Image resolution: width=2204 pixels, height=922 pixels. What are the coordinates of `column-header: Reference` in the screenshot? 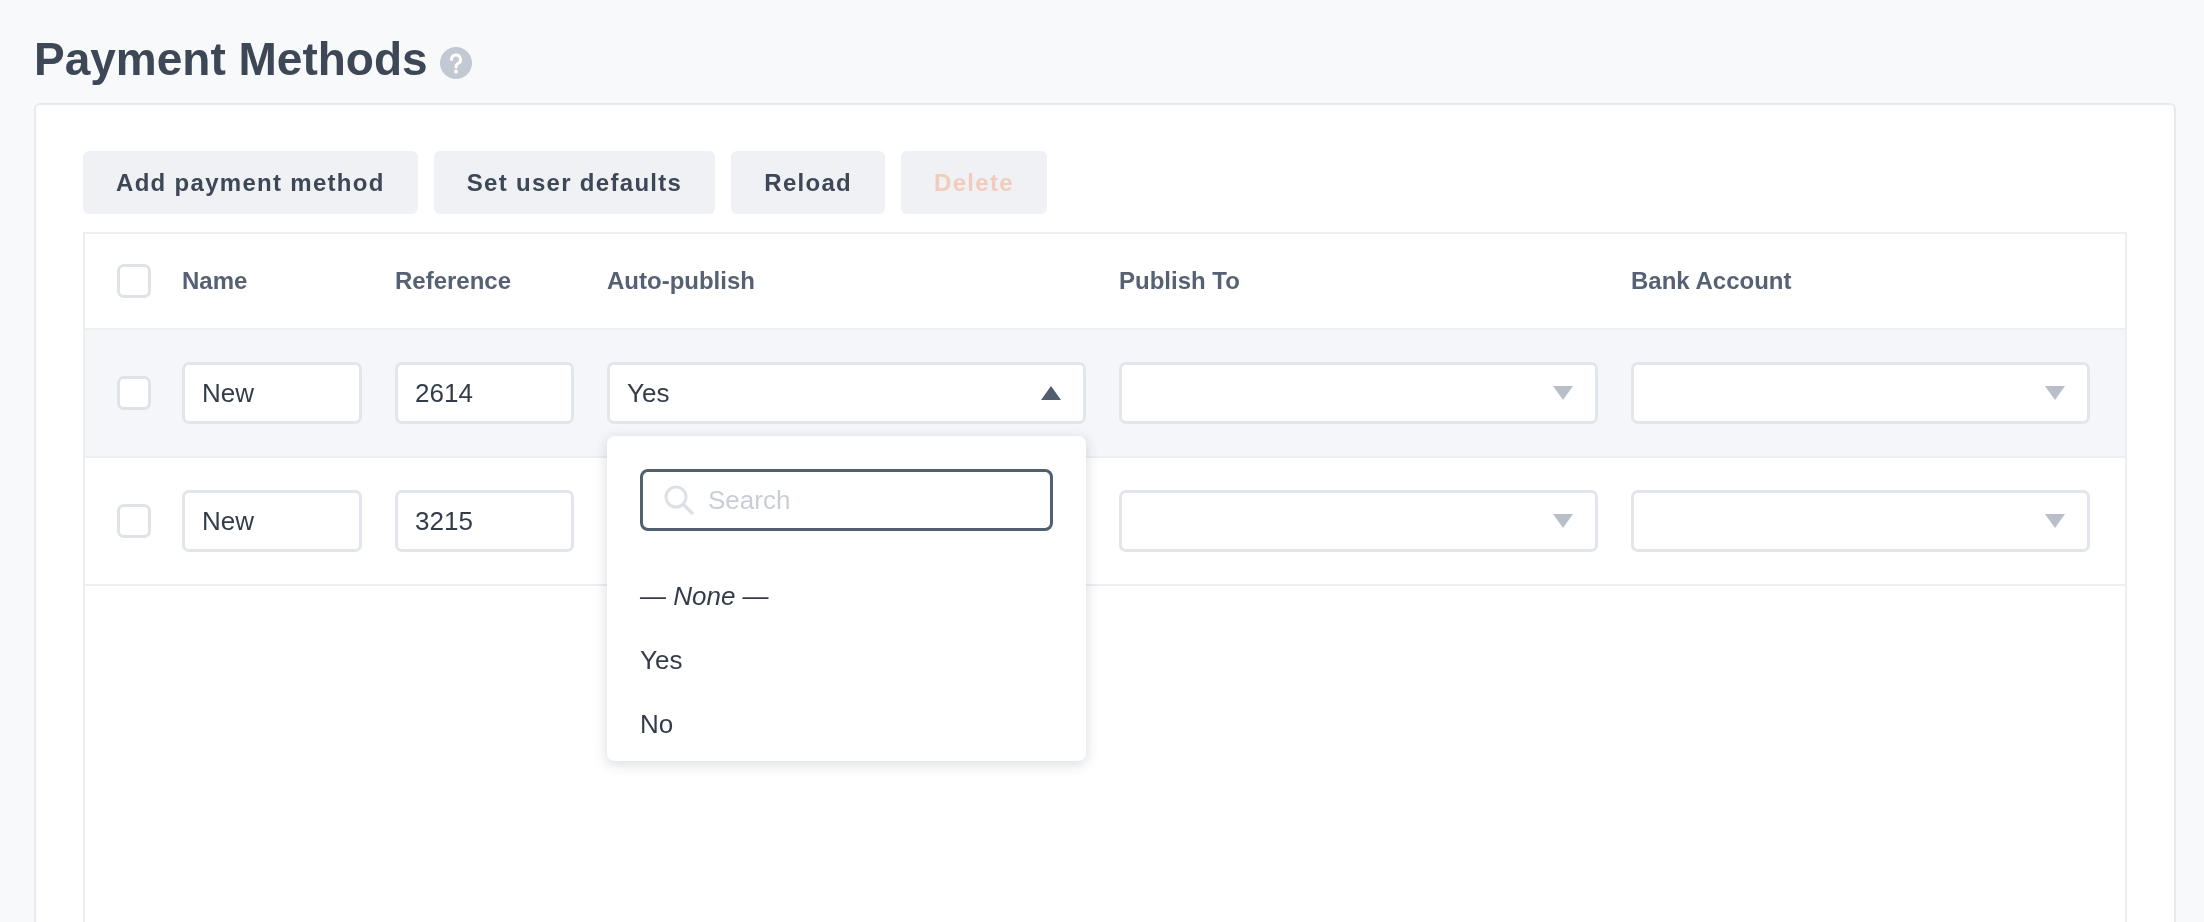 It's located at (453, 280).